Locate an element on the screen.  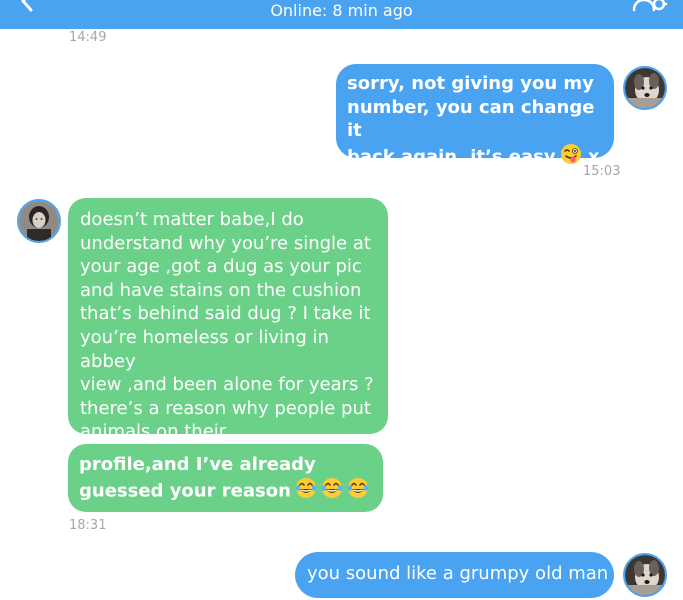
sent-message-bubble: you sound like a grumpy old man is located at coordinates (454, 575).